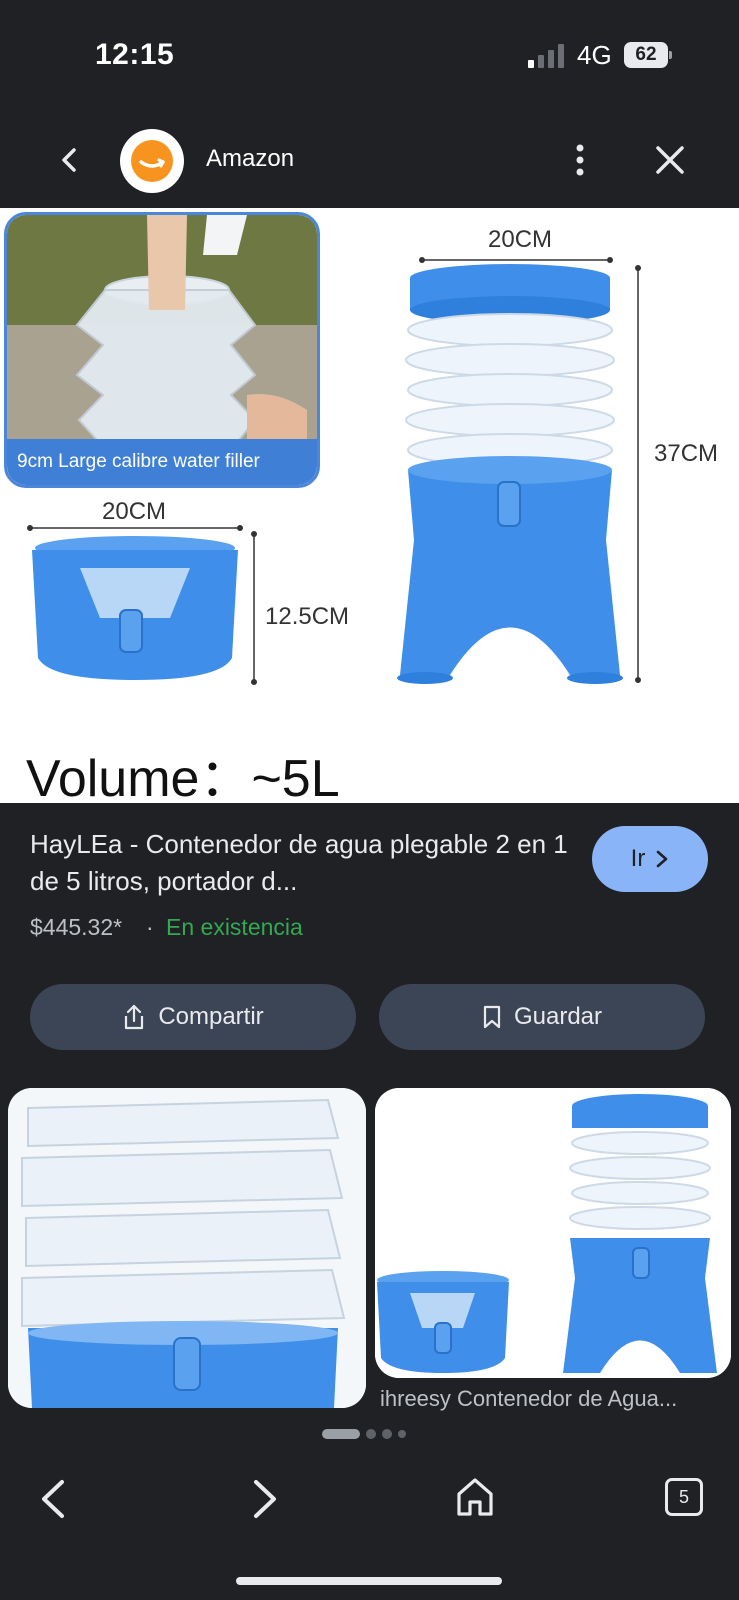 Image resolution: width=739 pixels, height=1600 pixels. I want to click on amazon-smile-icon, so click(152, 161).